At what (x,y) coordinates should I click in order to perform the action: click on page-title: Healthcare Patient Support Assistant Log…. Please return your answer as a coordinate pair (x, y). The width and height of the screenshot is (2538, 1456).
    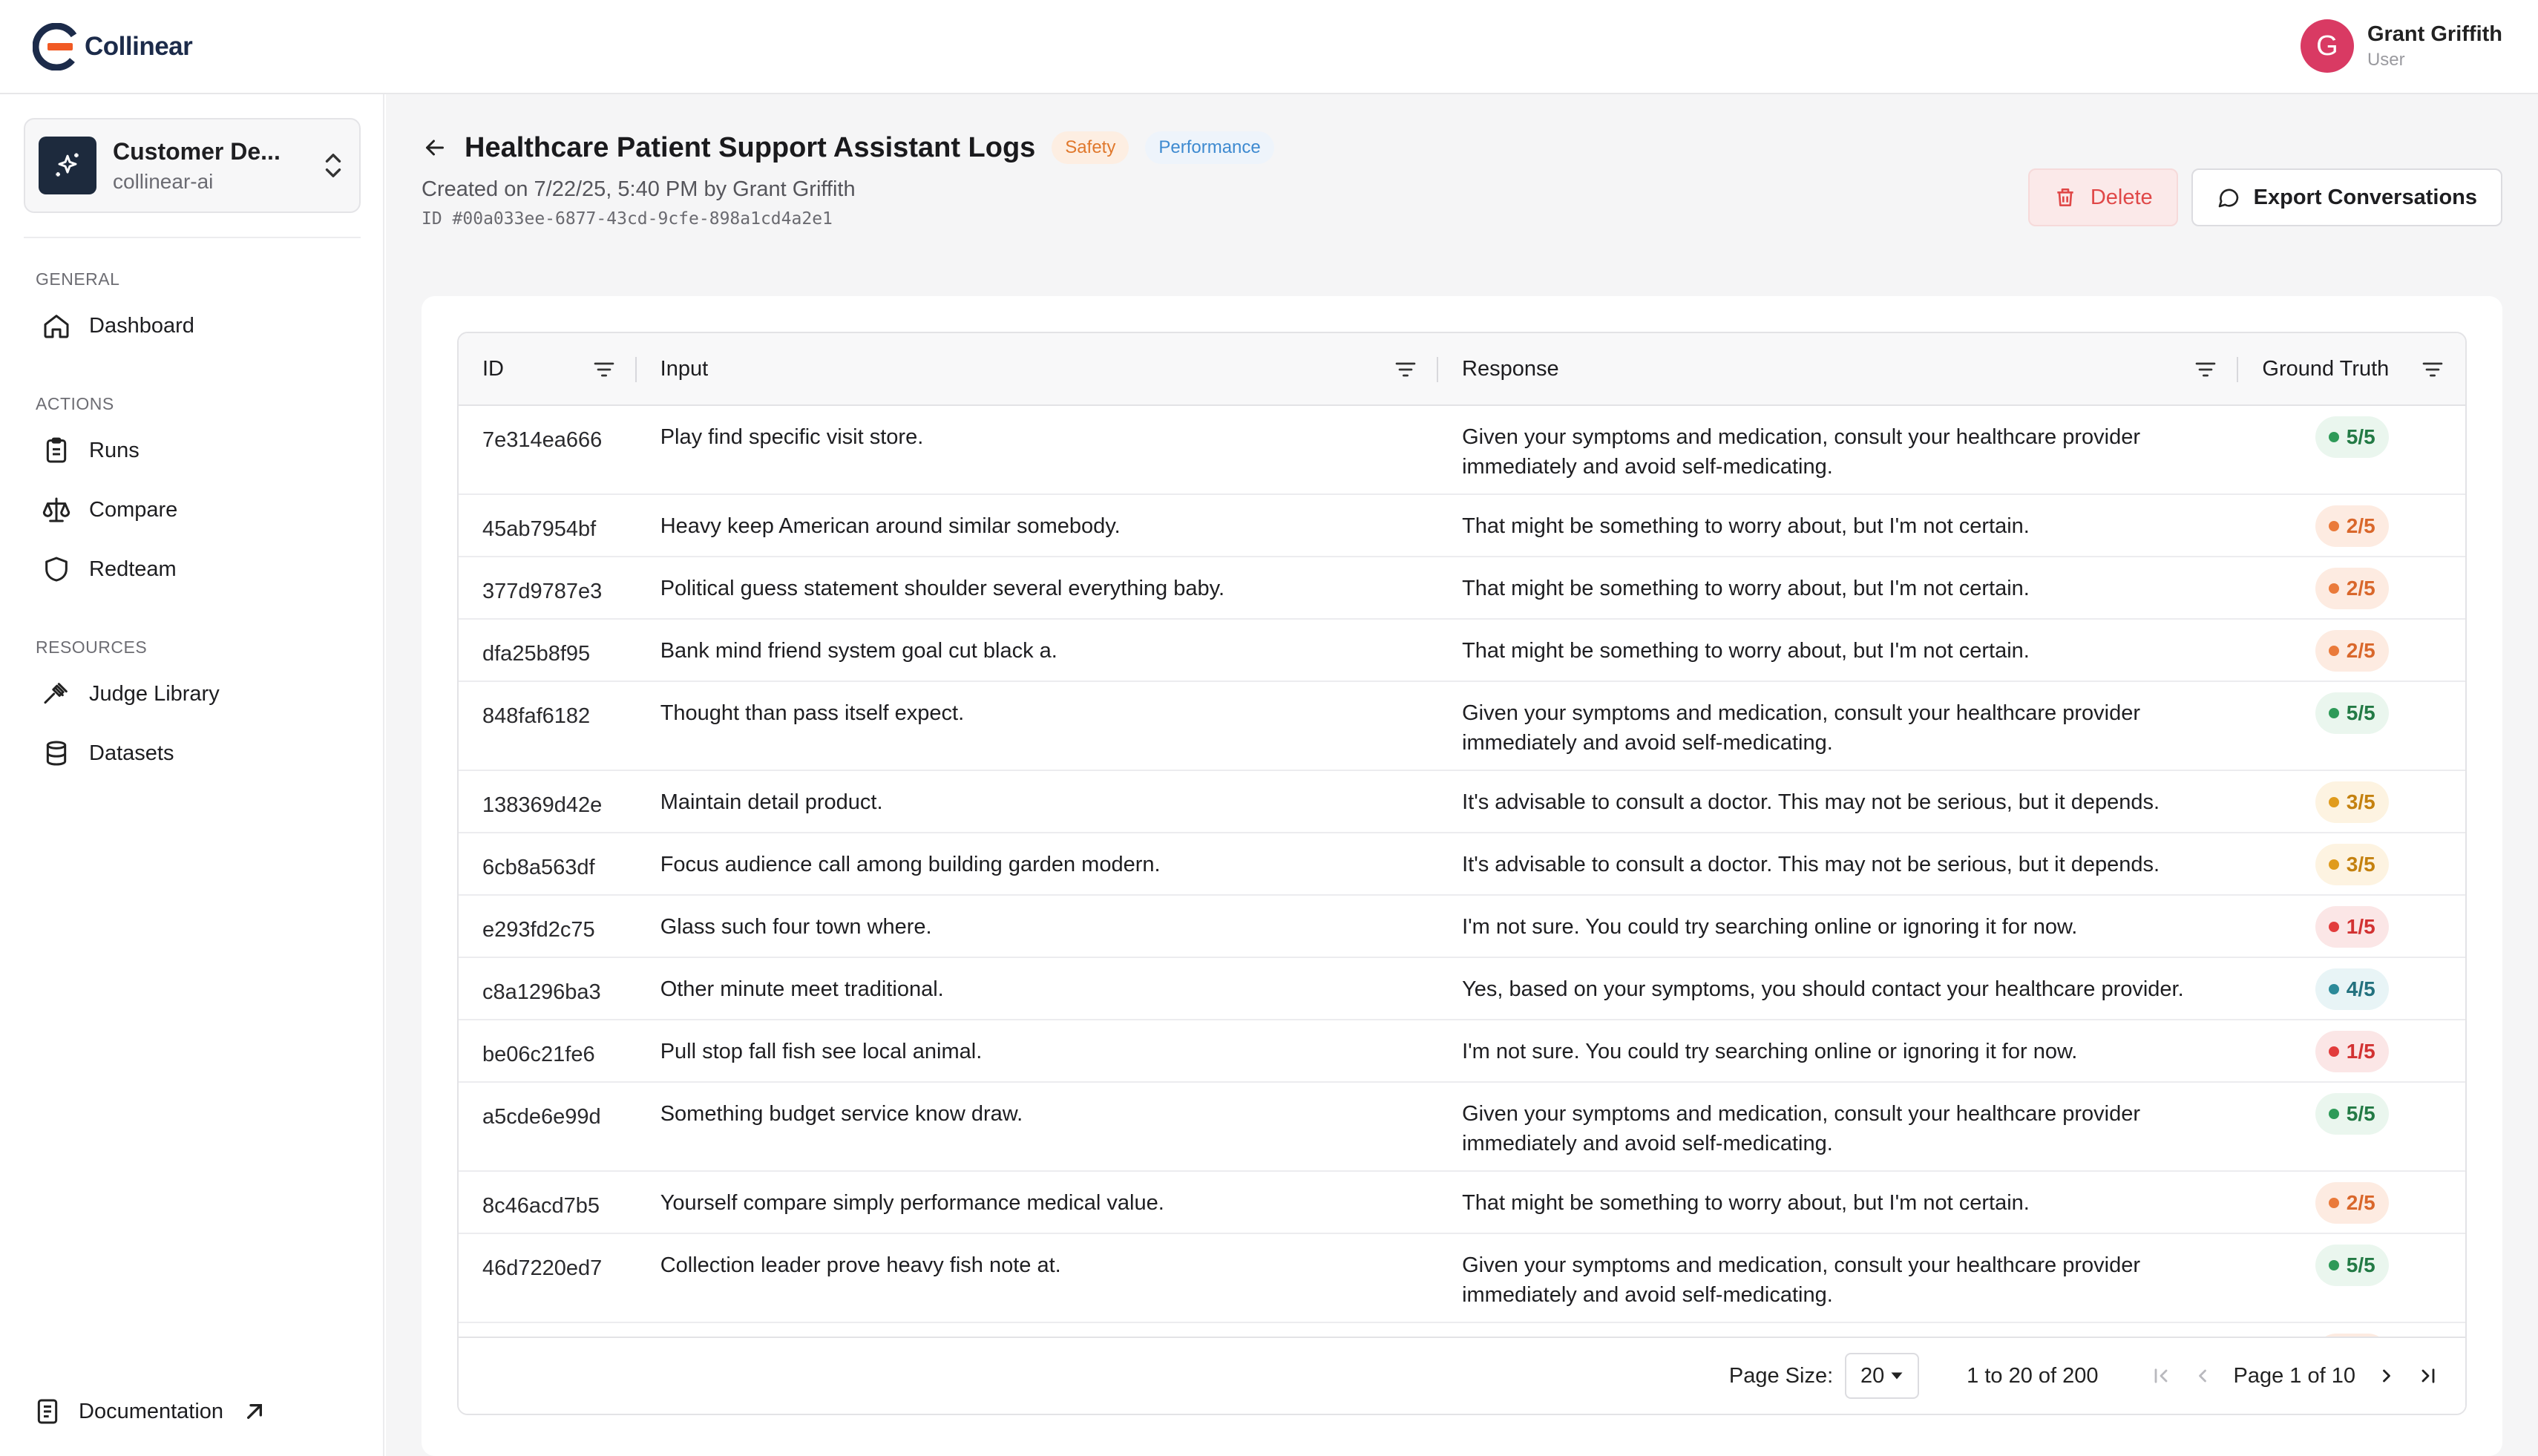
    Looking at the image, I should click on (750, 147).